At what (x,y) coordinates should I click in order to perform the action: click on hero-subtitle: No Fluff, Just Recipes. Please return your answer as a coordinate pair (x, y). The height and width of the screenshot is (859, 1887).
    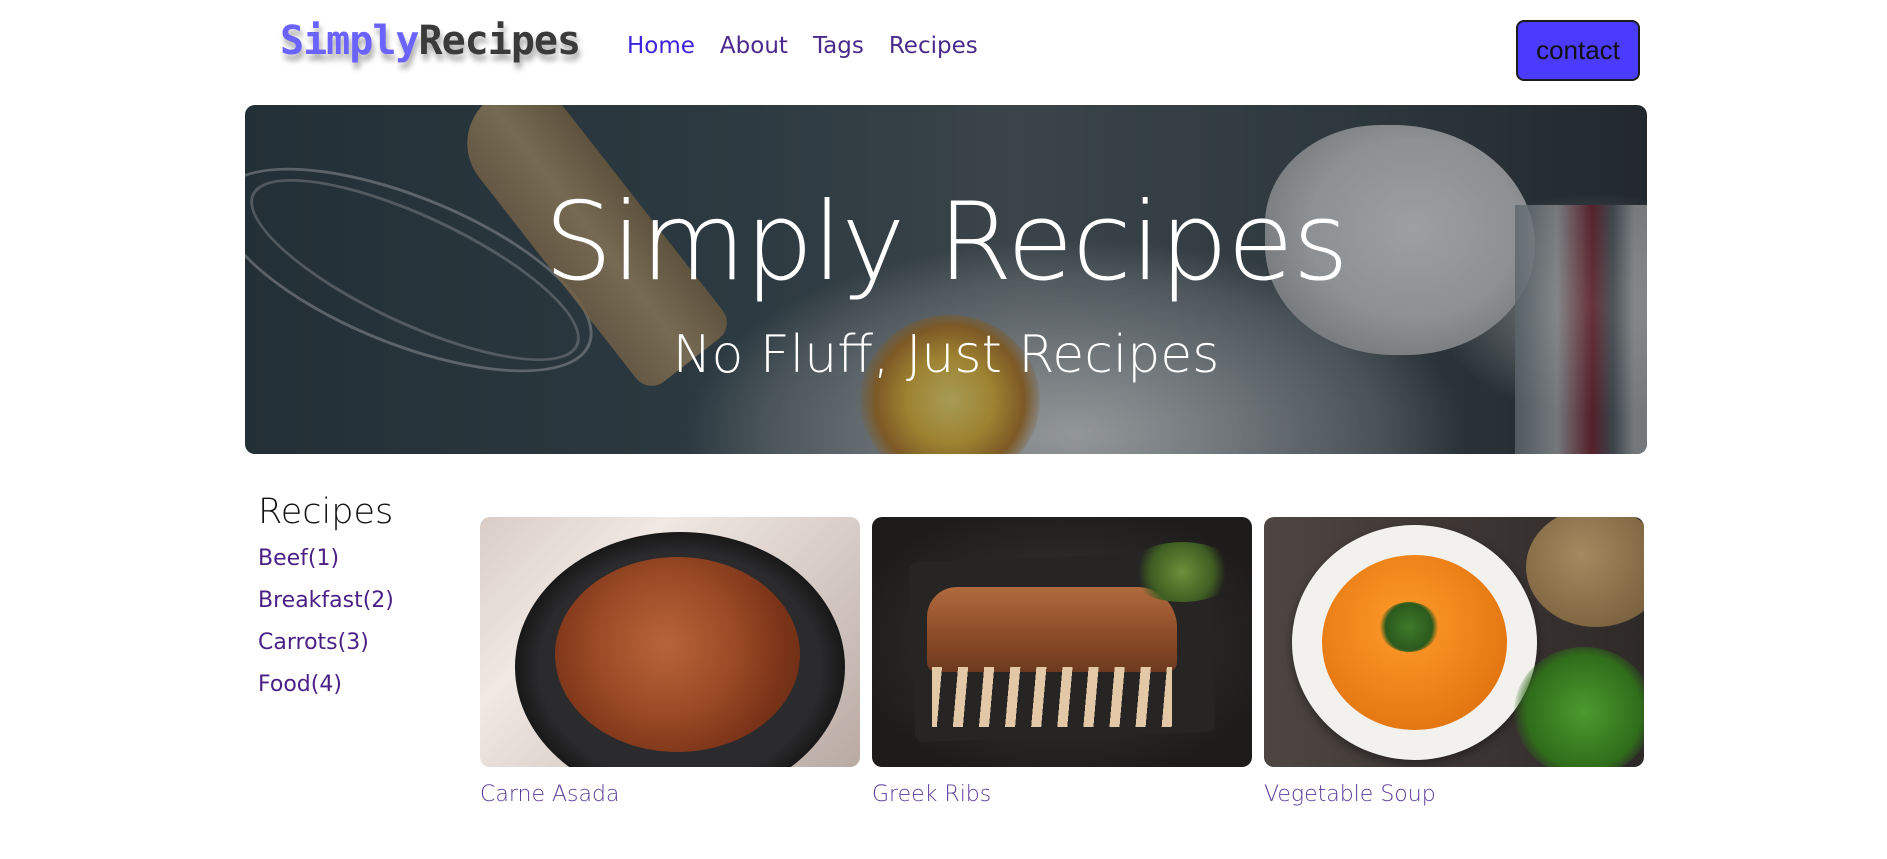
    Looking at the image, I should click on (946, 355).